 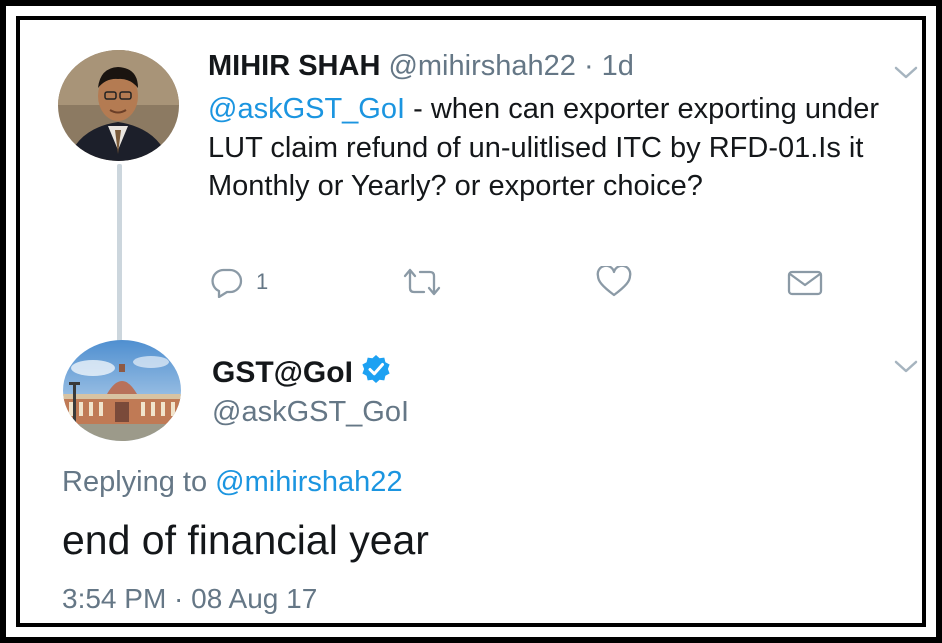 I want to click on retweet-button, so click(x=422, y=282).